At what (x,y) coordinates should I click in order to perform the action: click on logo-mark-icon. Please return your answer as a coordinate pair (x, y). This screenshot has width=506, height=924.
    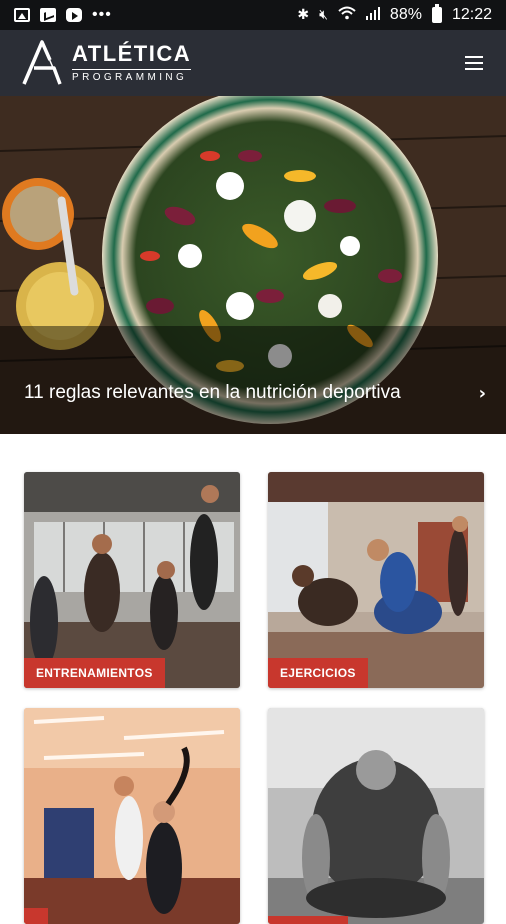
    Looking at the image, I should click on (43, 63).